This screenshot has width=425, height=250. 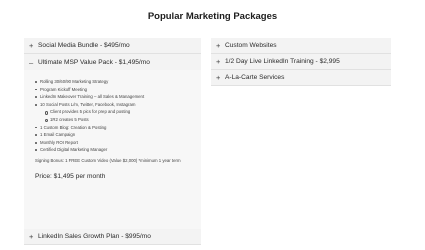 I want to click on list-item: 1 Custom Blog: Creation & Posting, so click(x=115, y=128).